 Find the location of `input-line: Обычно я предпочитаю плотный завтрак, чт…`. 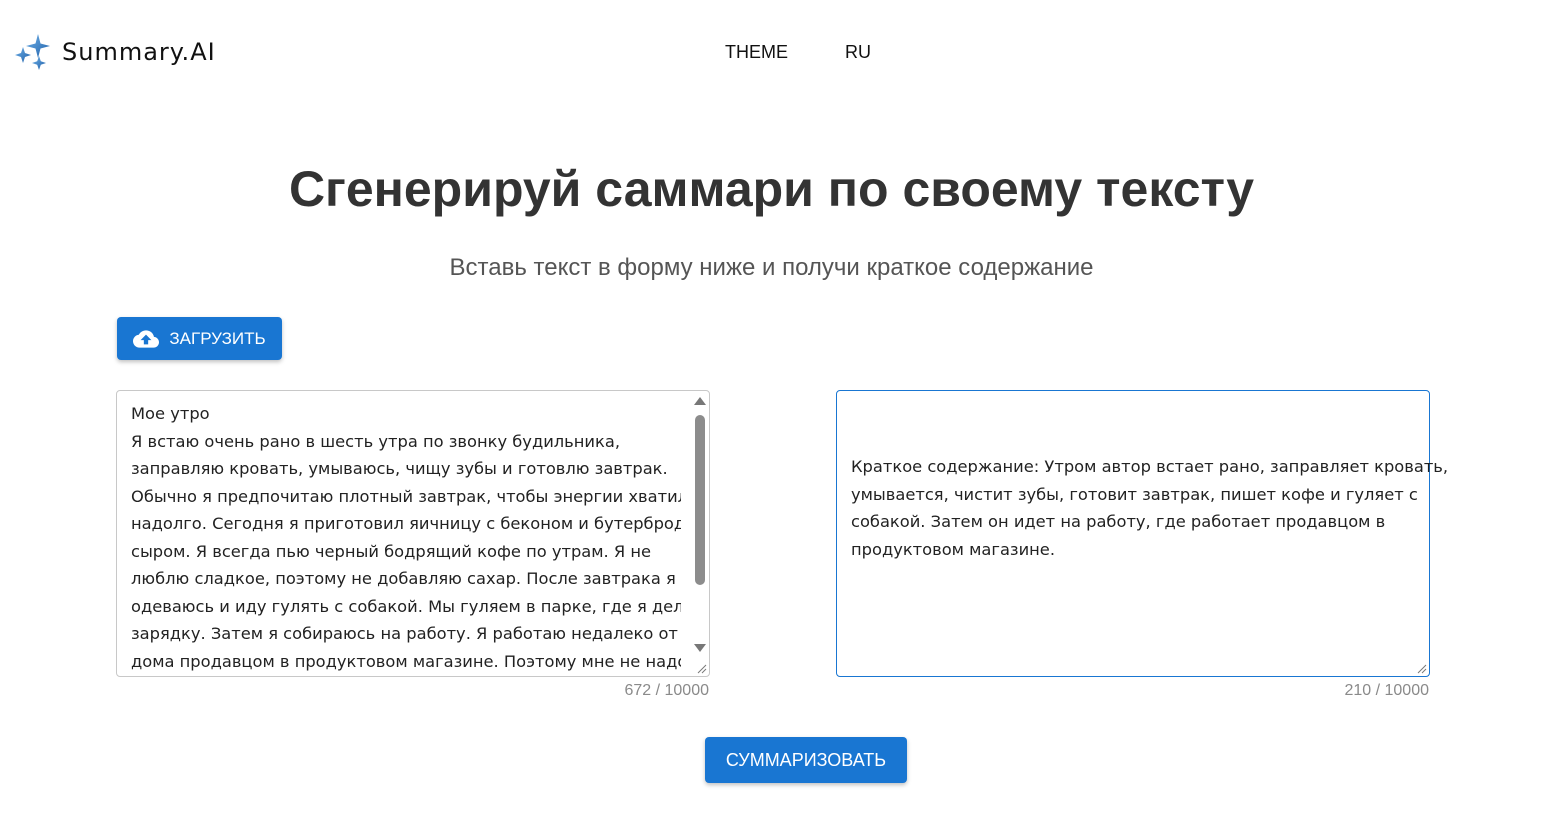

input-line: Обычно я предпочитаю плотный завтрак, чт… is located at coordinates (406, 496).